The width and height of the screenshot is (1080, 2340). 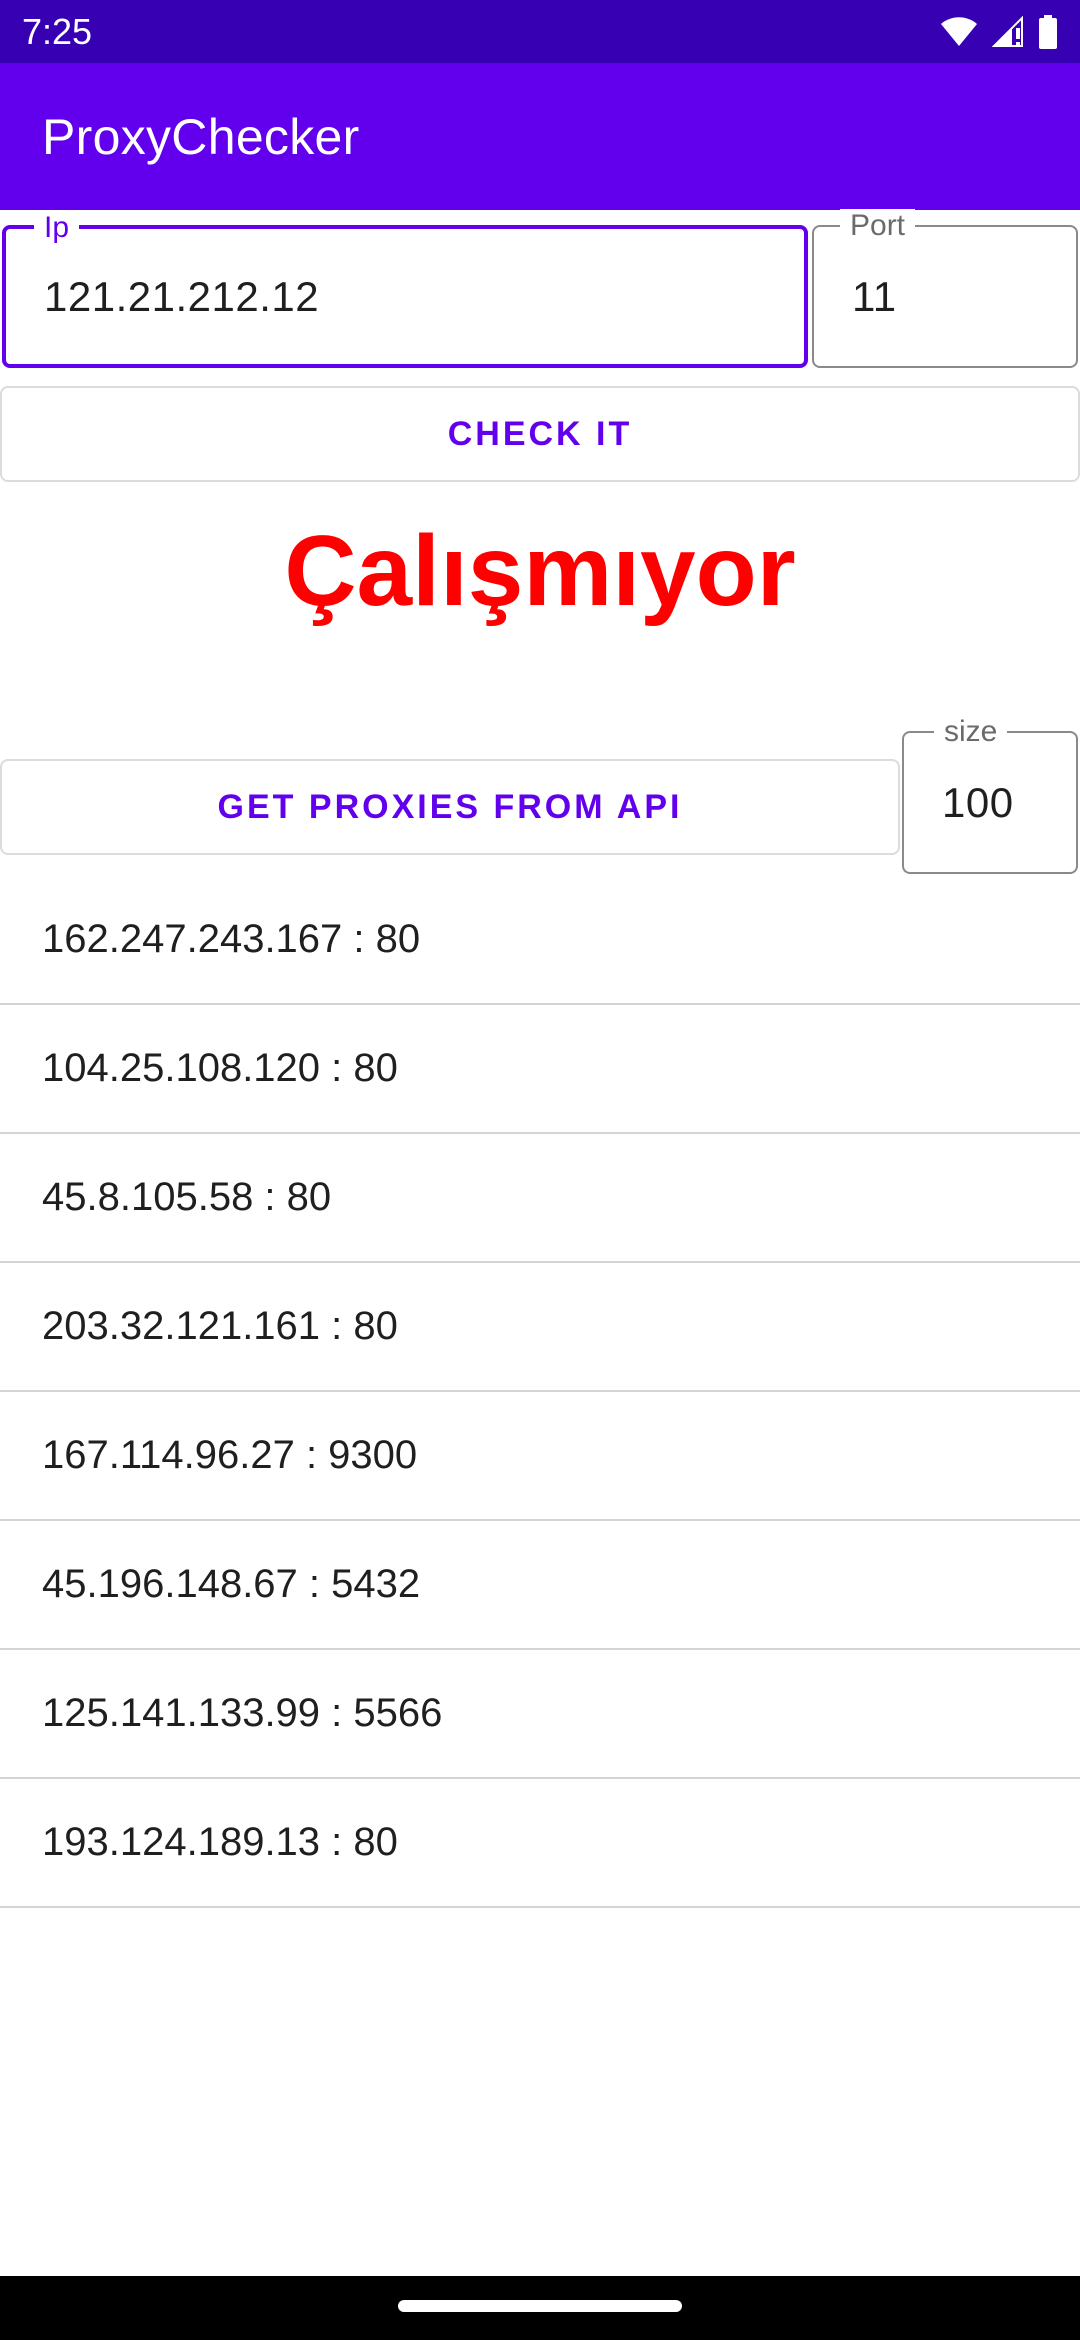 I want to click on size-field: size 100, so click(x=990, y=794).